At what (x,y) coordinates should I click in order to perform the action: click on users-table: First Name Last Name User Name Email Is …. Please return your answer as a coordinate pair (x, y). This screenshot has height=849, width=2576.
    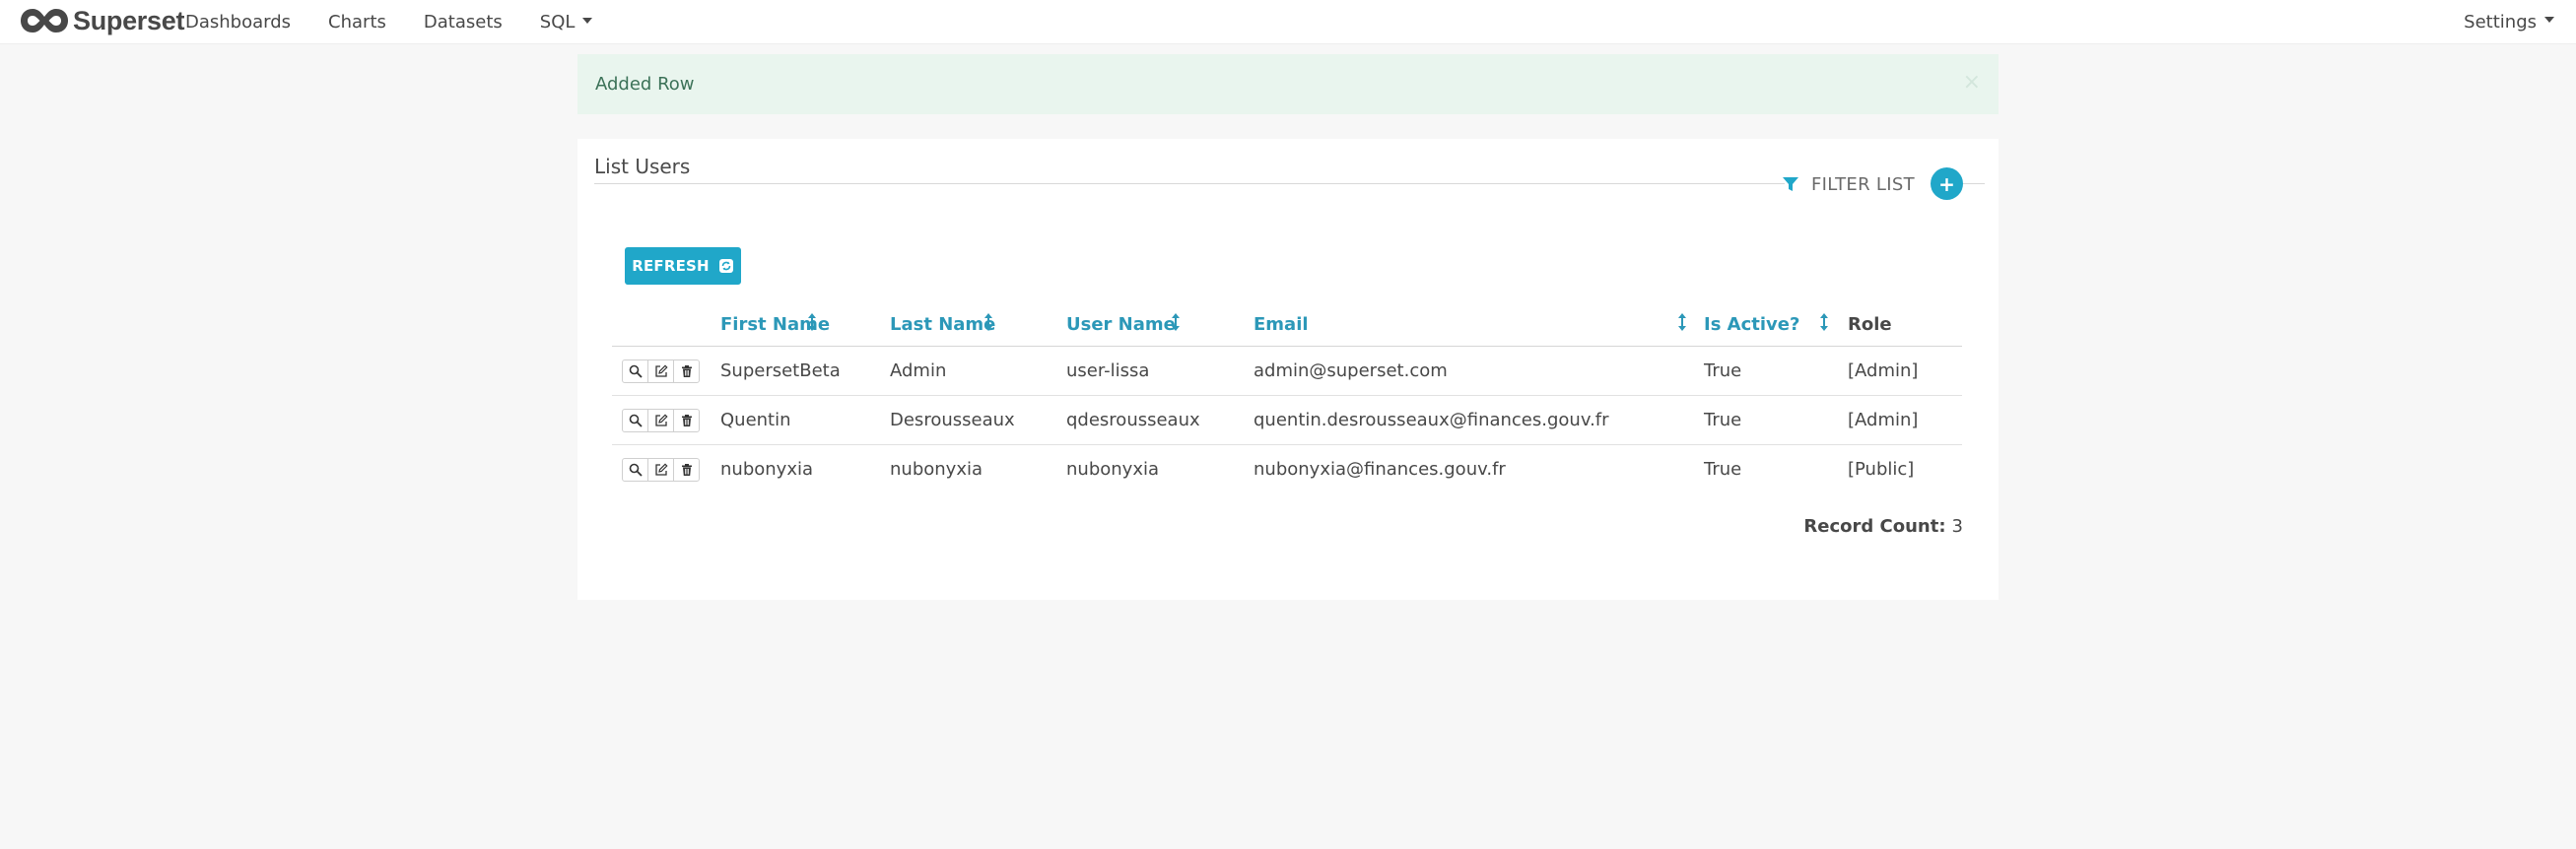
    Looking at the image, I should click on (1287, 398).